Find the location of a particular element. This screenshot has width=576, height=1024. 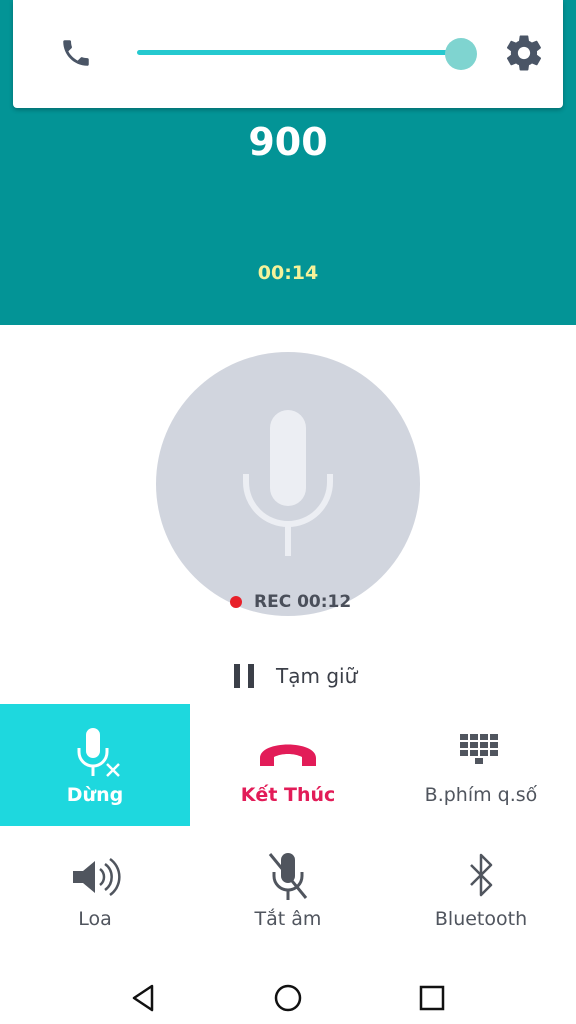

hold-label: Tạm giữ is located at coordinates (317, 676).